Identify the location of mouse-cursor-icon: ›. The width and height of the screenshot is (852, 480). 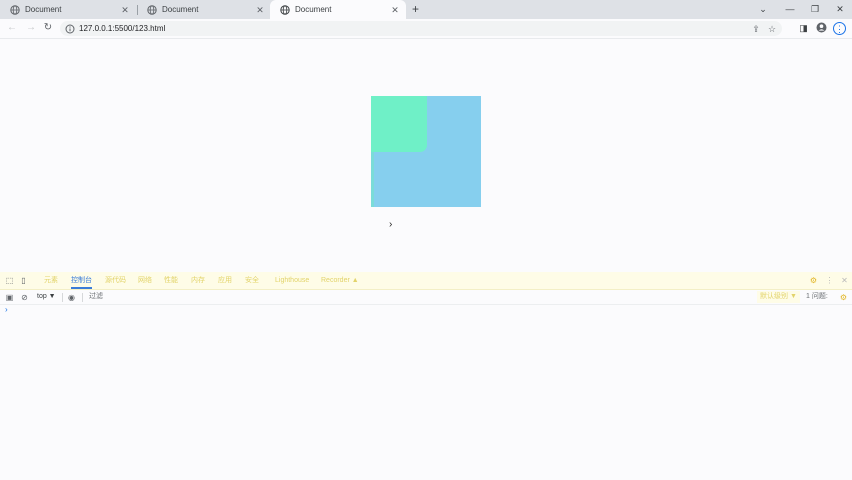
(391, 224).